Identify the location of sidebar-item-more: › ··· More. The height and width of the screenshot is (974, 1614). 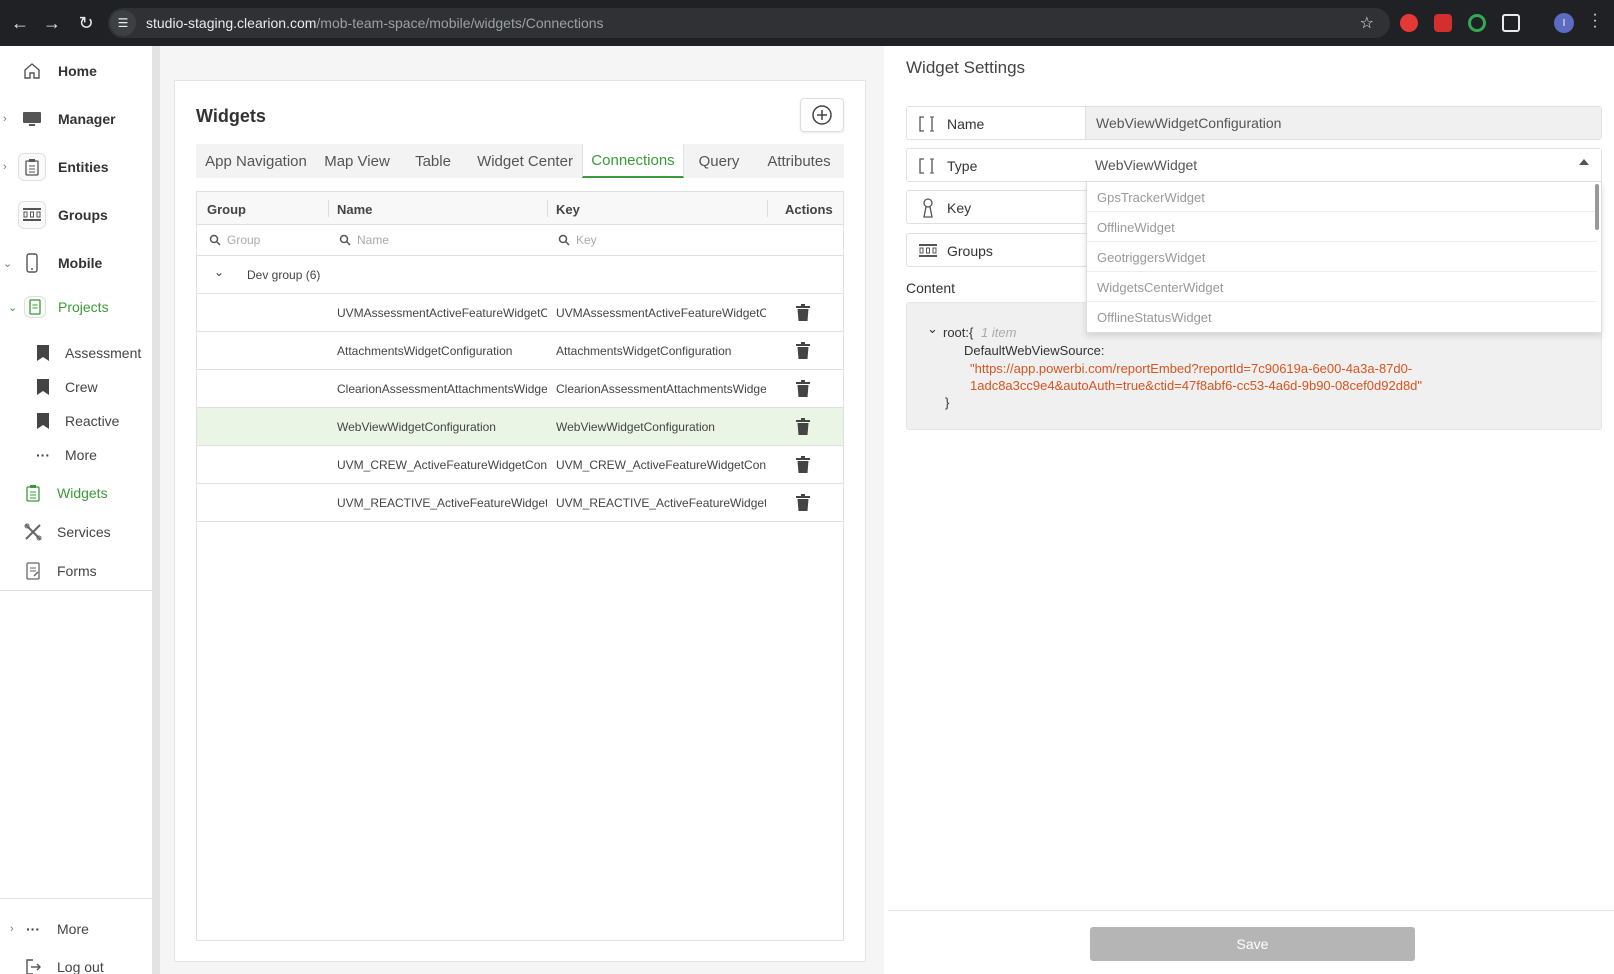
(76, 929).